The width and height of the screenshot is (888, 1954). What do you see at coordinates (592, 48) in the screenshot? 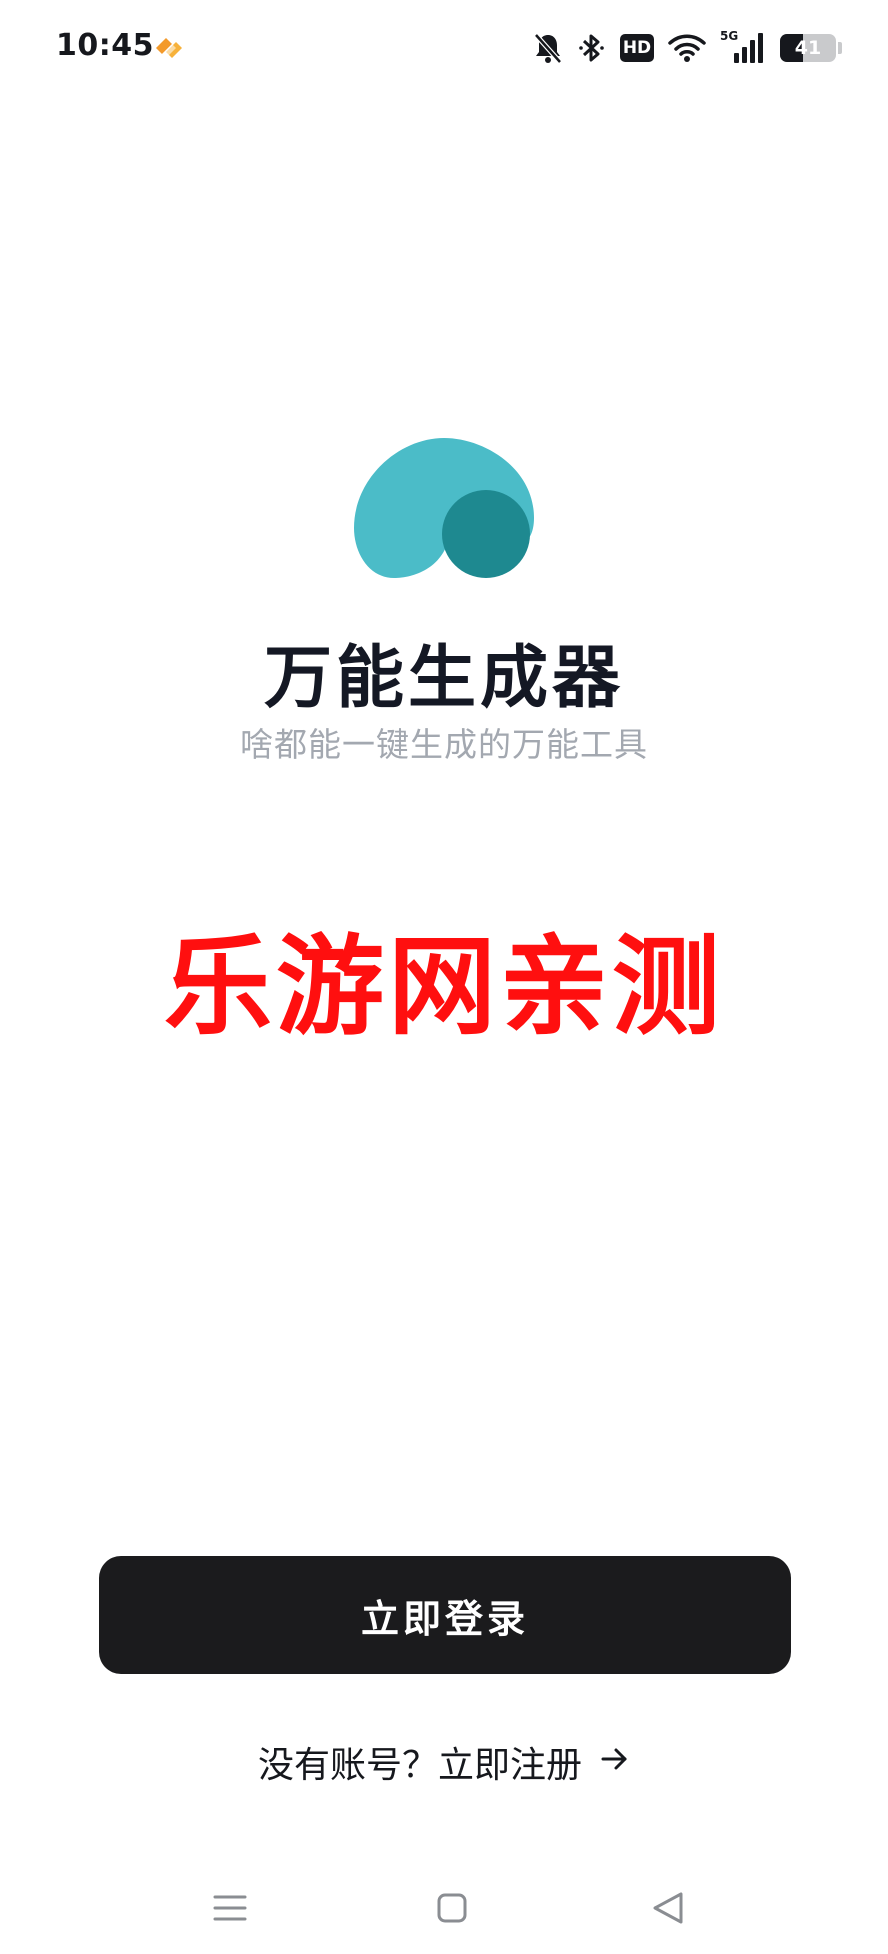
I see `bluetooth-icon` at bounding box center [592, 48].